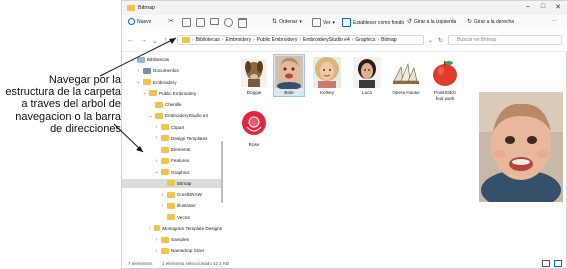  What do you see at coordinates (254, 75) in the screenshot?
I see `file-thumbnail: Doggie` at bounding box center [254, 75].